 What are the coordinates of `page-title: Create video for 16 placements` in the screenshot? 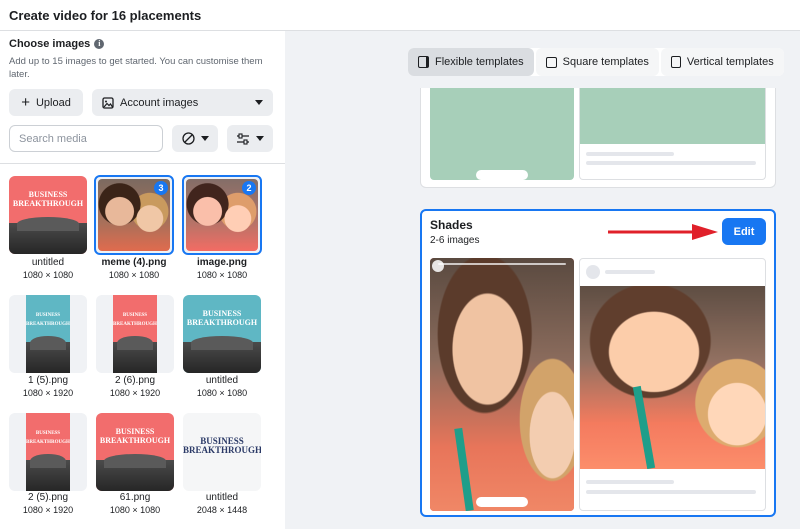 It's located at (105, 15).